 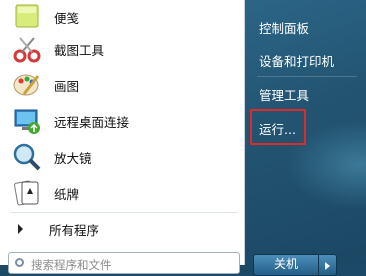 I want to click on run-highlight-box, so click(x=278, y=127).